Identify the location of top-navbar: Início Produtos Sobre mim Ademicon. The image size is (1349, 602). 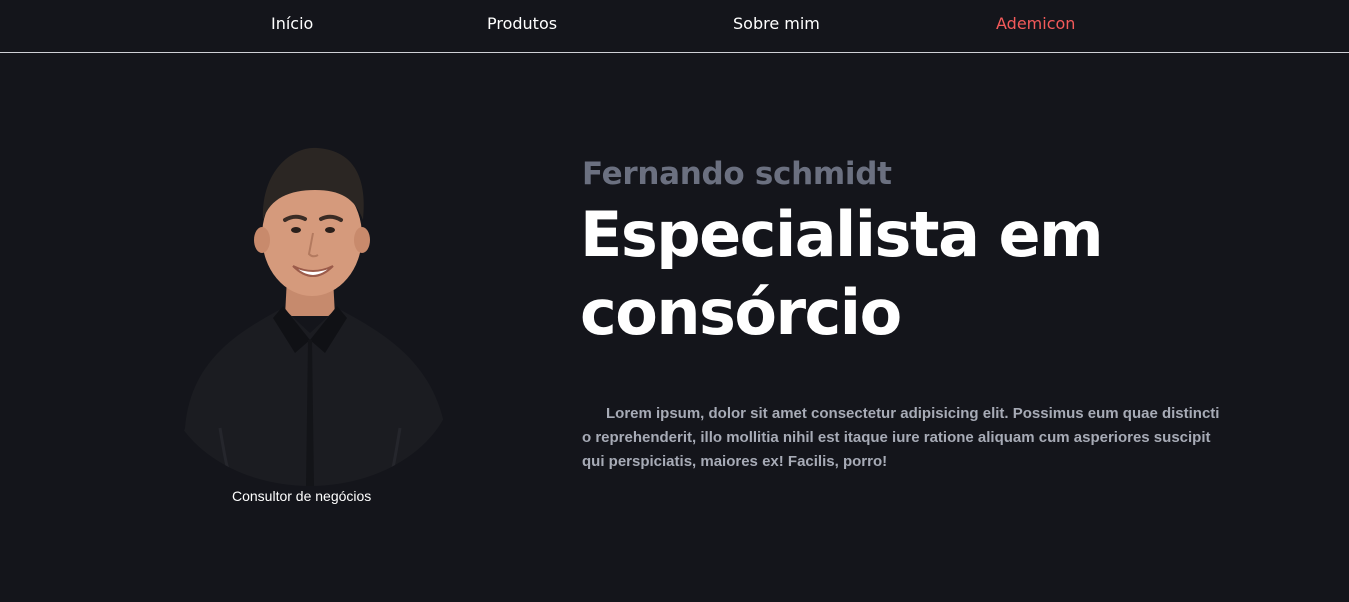
(674, 26).